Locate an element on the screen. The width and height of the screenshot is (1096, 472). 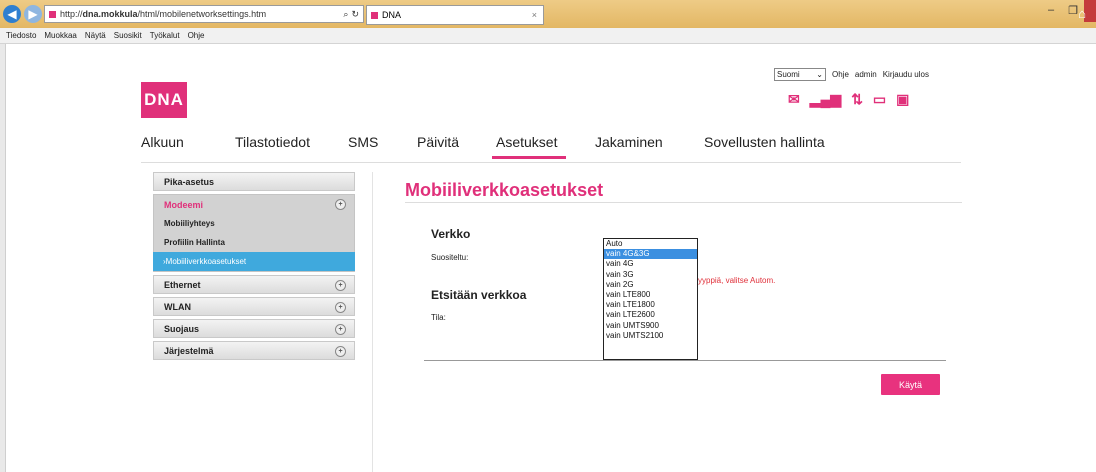
section-heading-etsitaan: Etsitään verkkoa is located at coordinates (479, 295).